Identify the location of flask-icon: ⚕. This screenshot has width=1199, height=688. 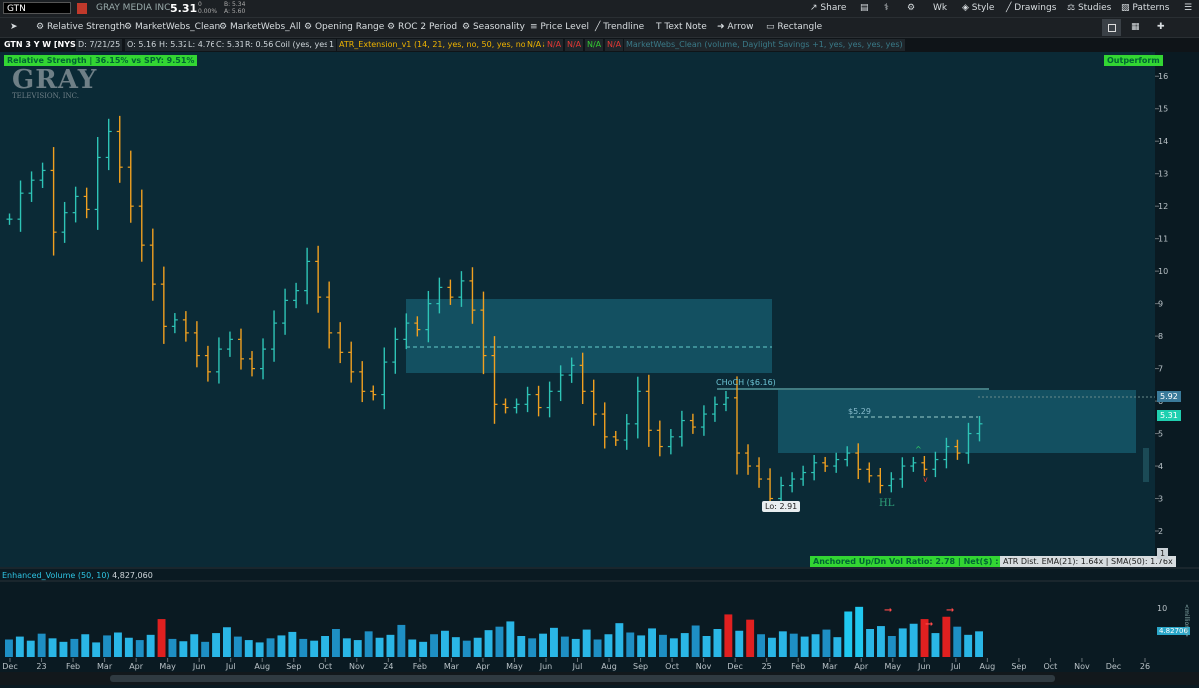
(886, 8).